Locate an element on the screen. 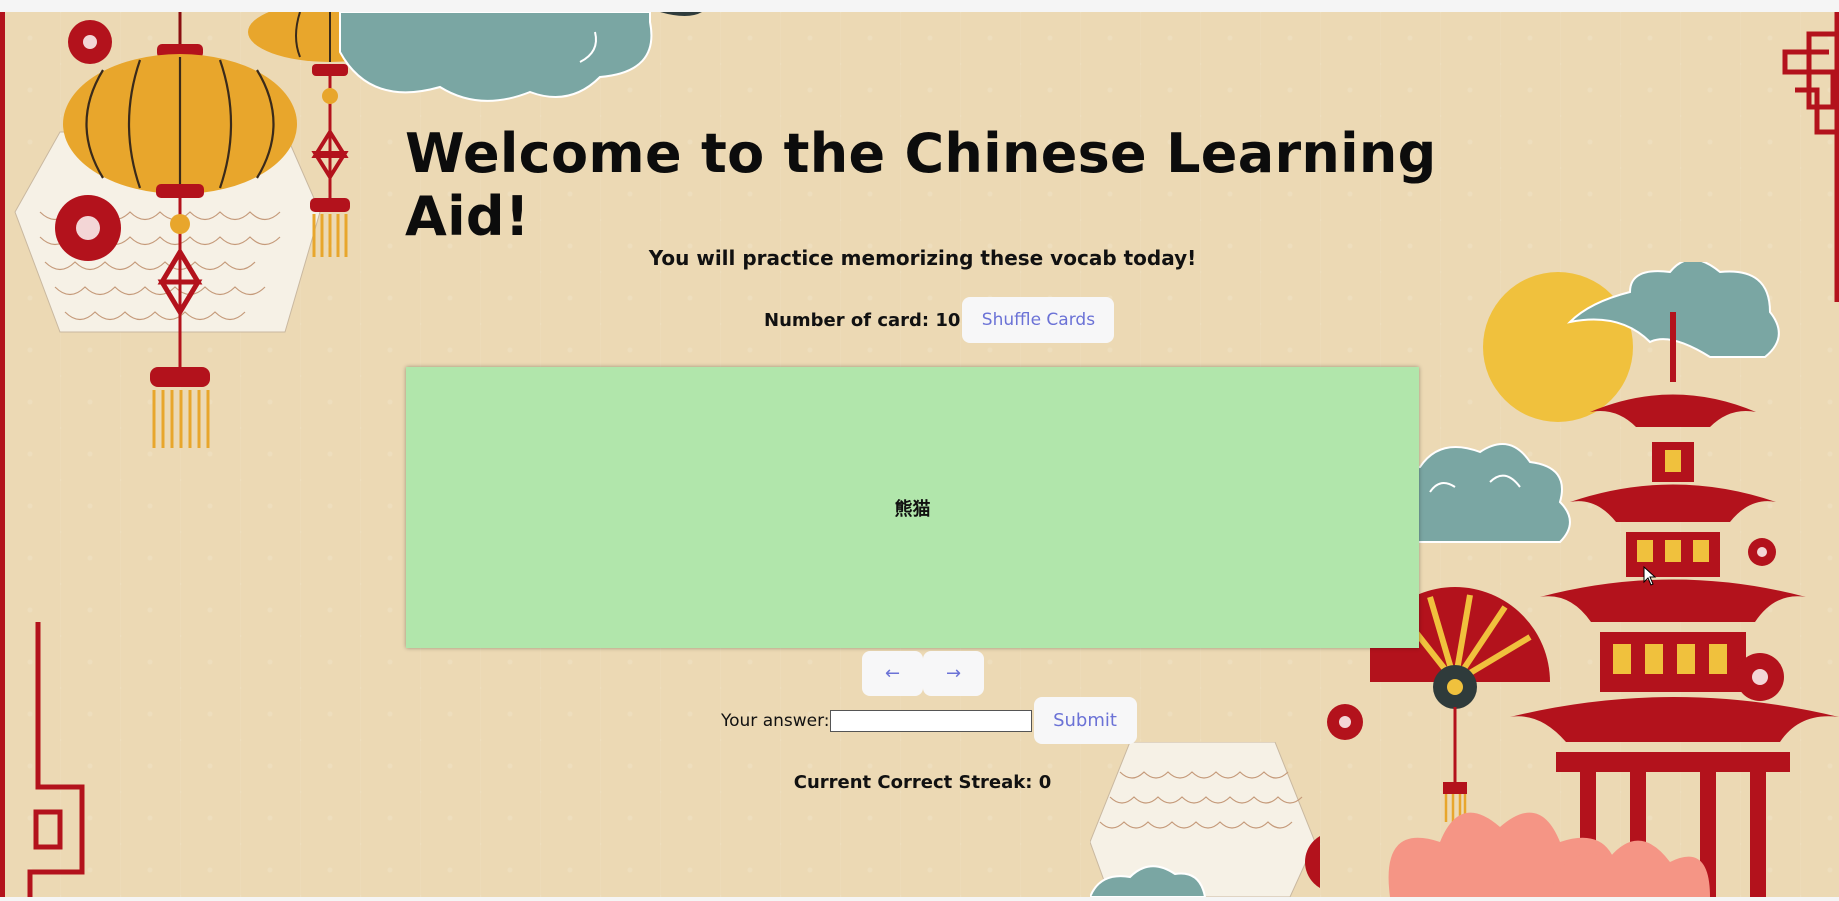  answer-label: Your answer: is located at coordinates (775, 720).